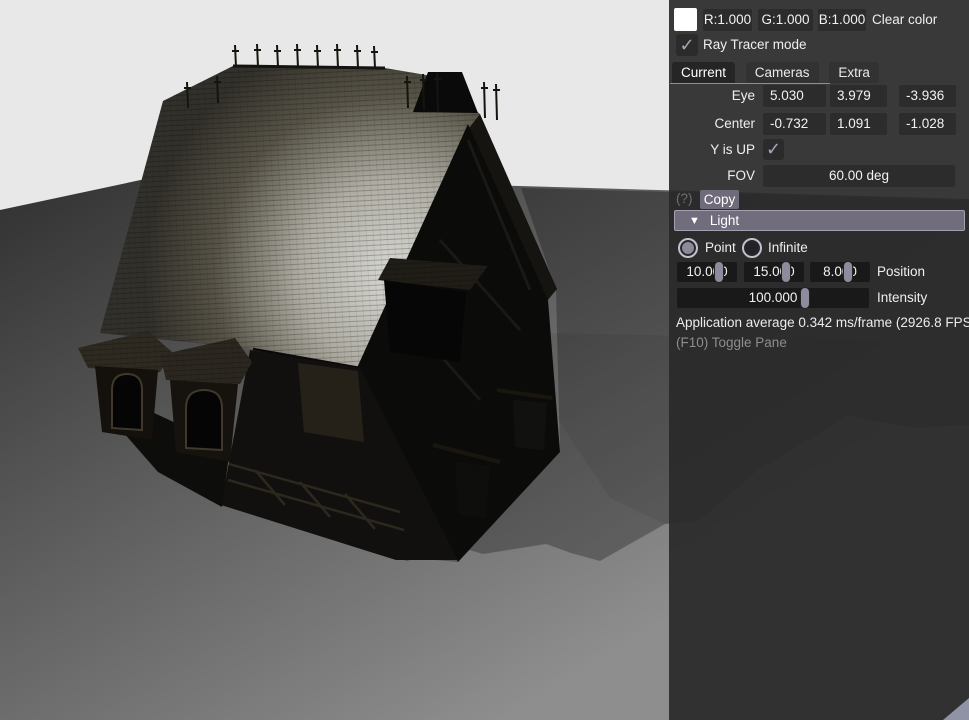  What do you see at coordinates (750, 83) in the screenshot?
I see `tab-underline` at bounding box center [750, 83].